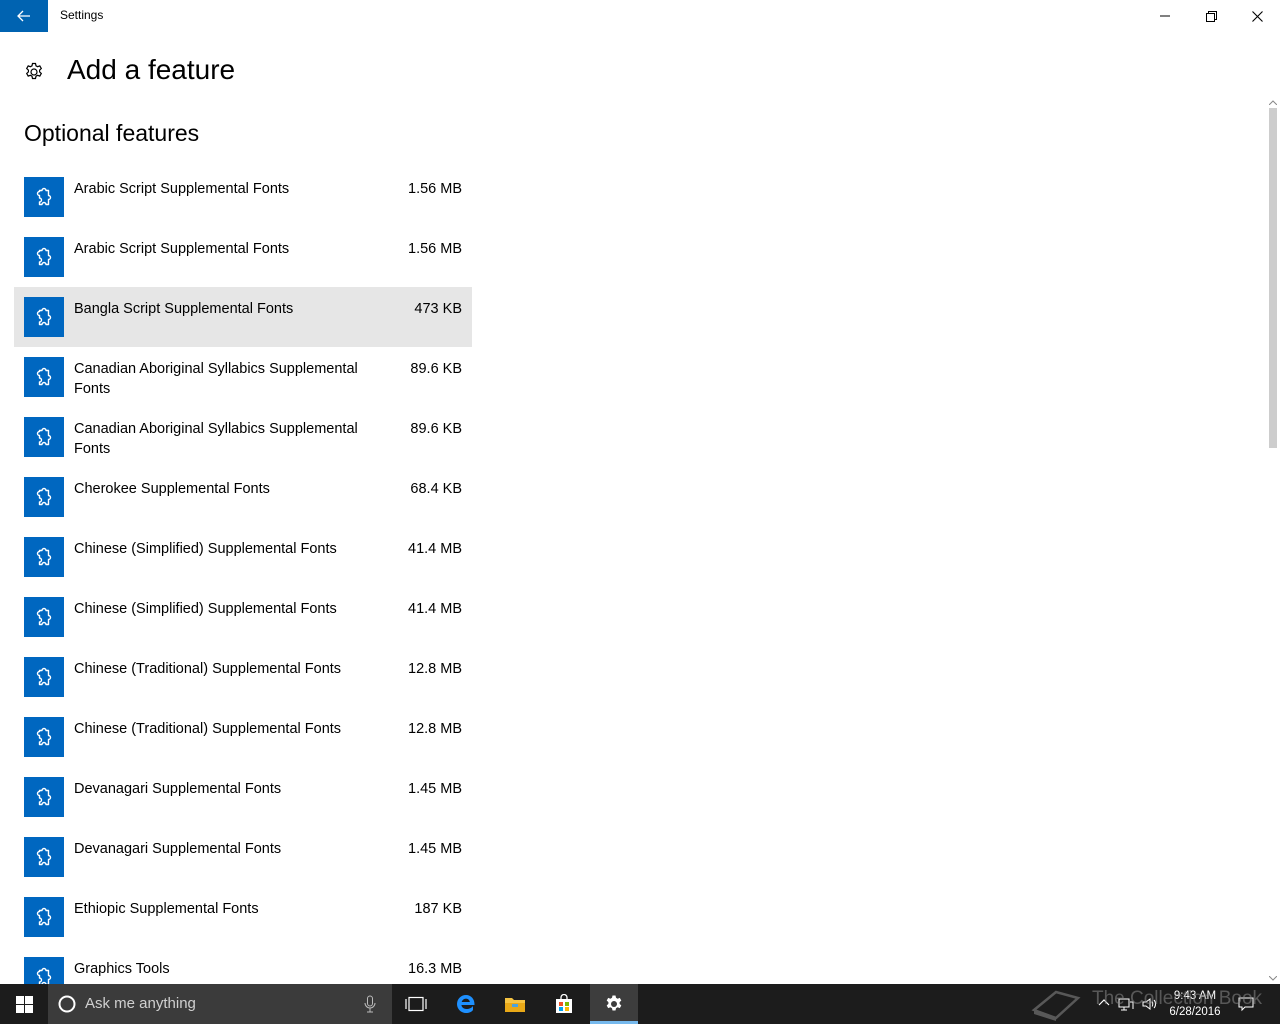 This screenshot has width=1280, height=1024. I want to click on page-title: Add a feature, so click(151, 69).